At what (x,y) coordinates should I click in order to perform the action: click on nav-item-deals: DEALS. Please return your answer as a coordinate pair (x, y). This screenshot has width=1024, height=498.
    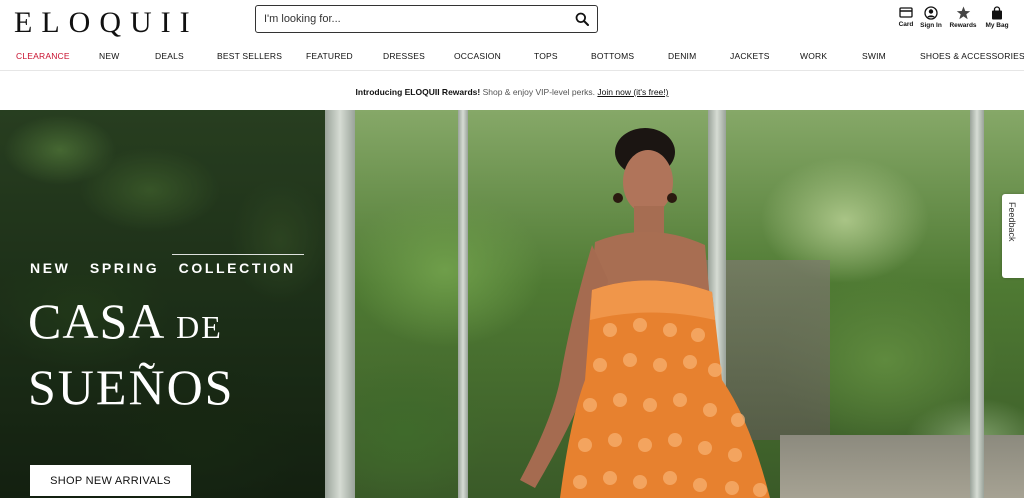
    Looking at the image, I should click on (169, 56).